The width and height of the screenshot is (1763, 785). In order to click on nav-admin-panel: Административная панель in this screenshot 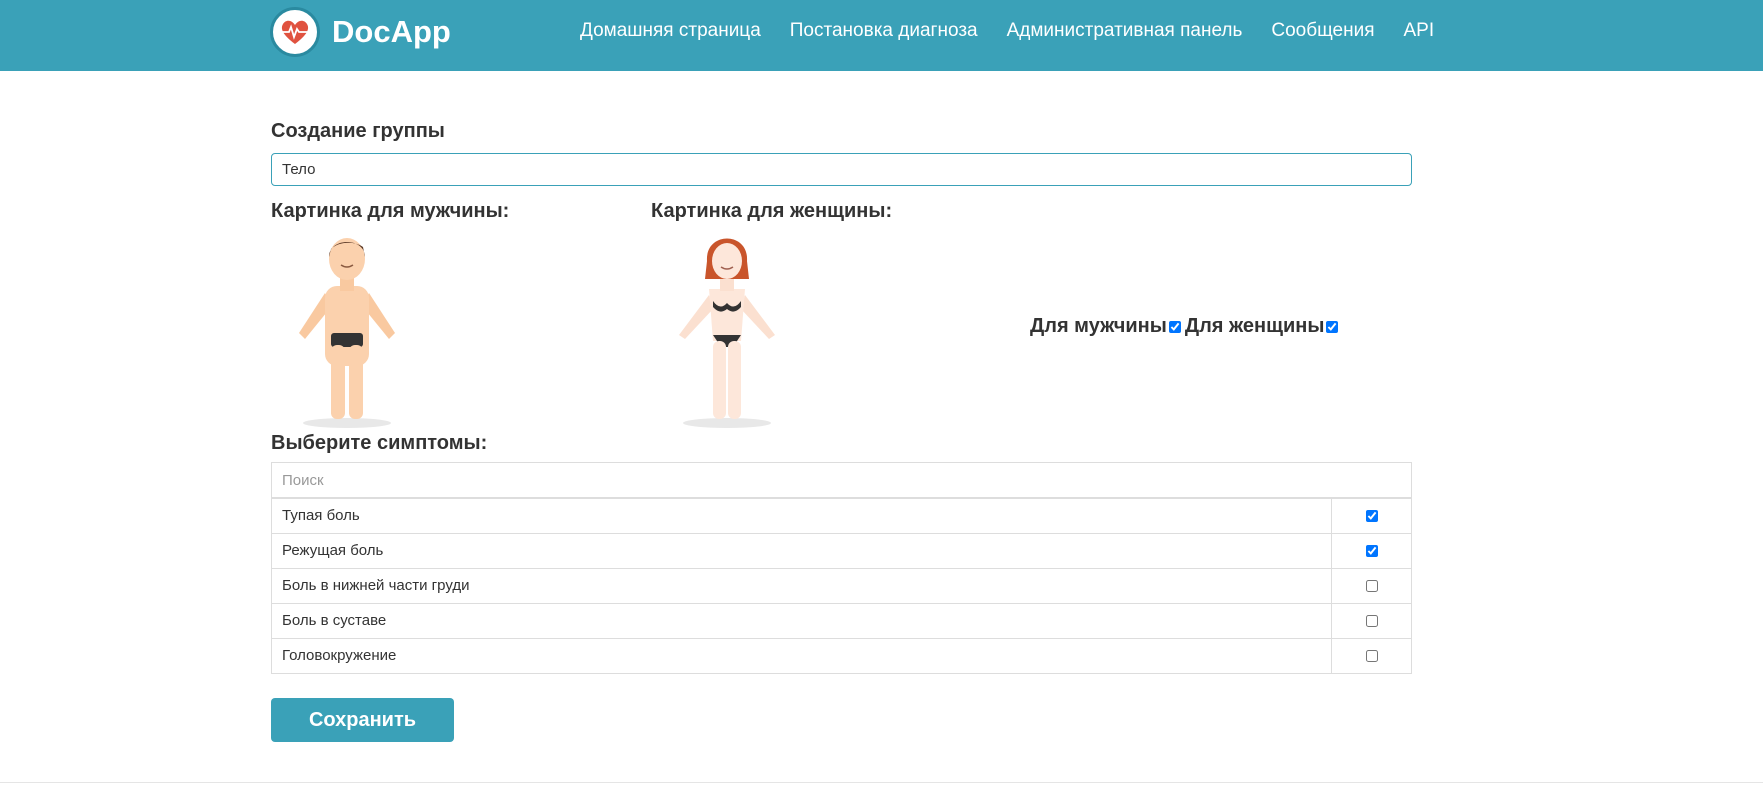, I will do `click(1125, 31)`.